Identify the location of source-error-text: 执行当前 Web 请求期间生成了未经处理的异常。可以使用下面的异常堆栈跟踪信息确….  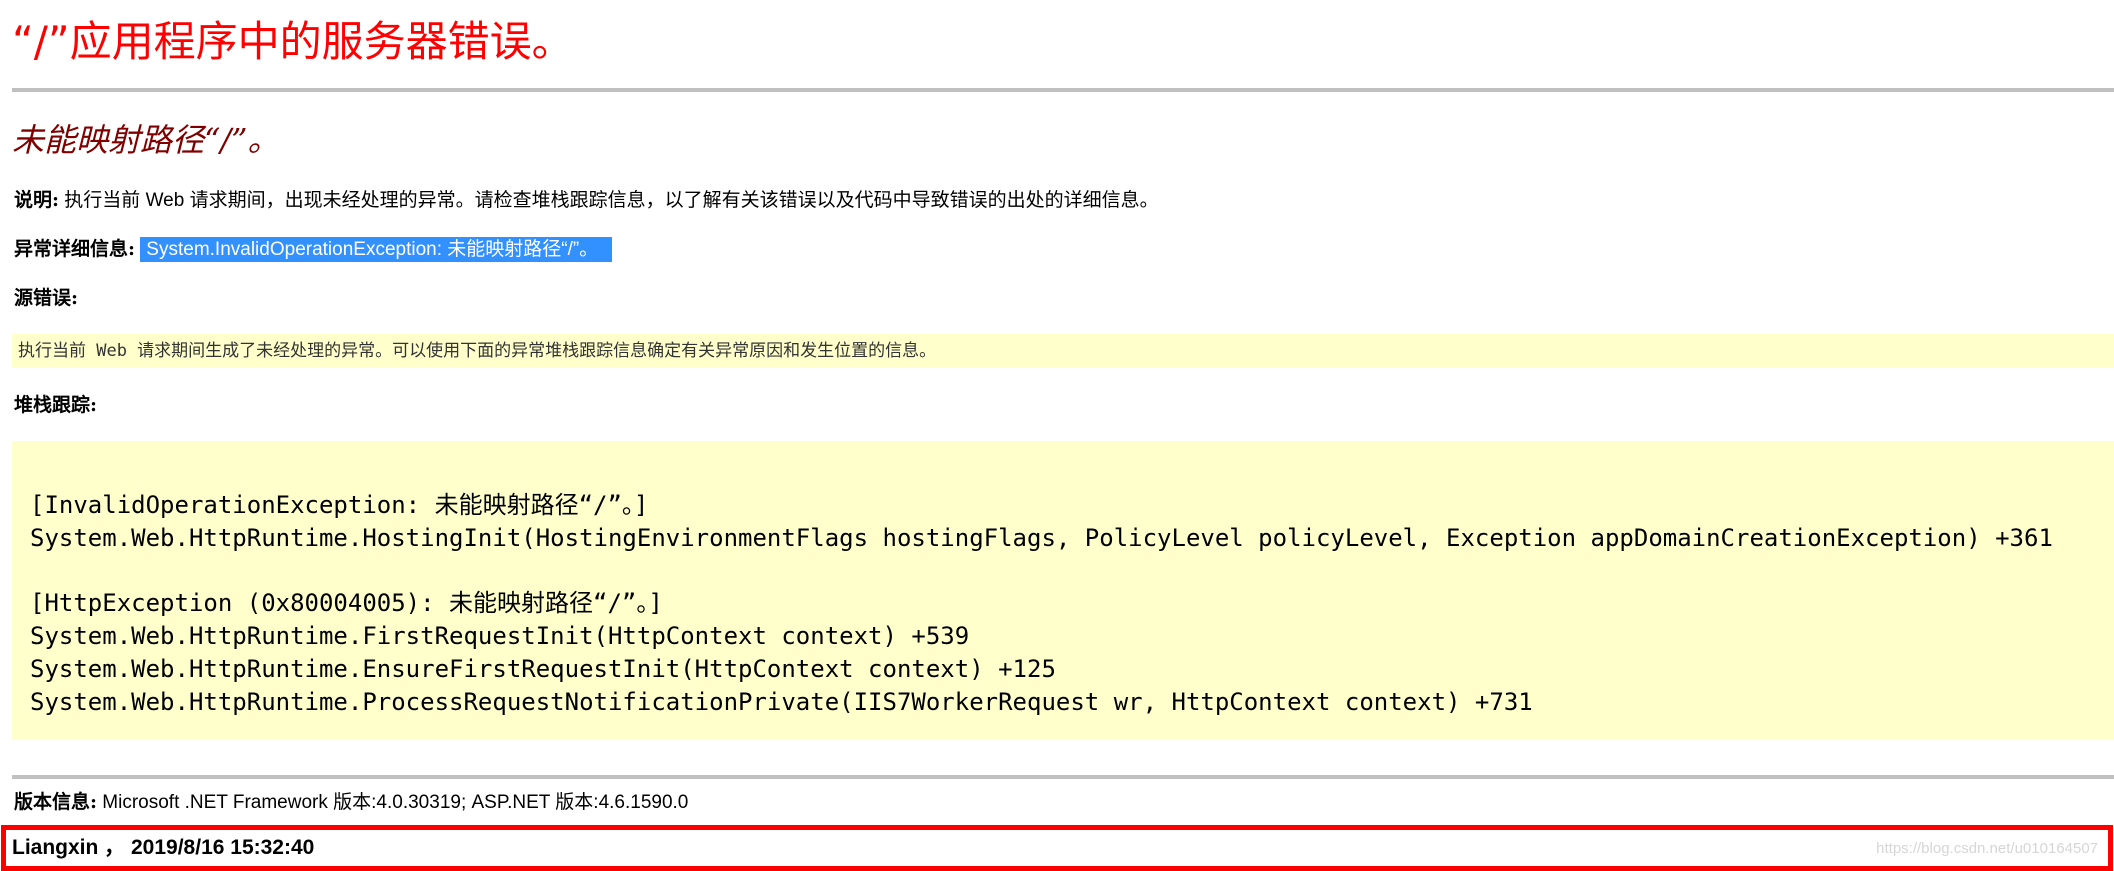
(477, 351).